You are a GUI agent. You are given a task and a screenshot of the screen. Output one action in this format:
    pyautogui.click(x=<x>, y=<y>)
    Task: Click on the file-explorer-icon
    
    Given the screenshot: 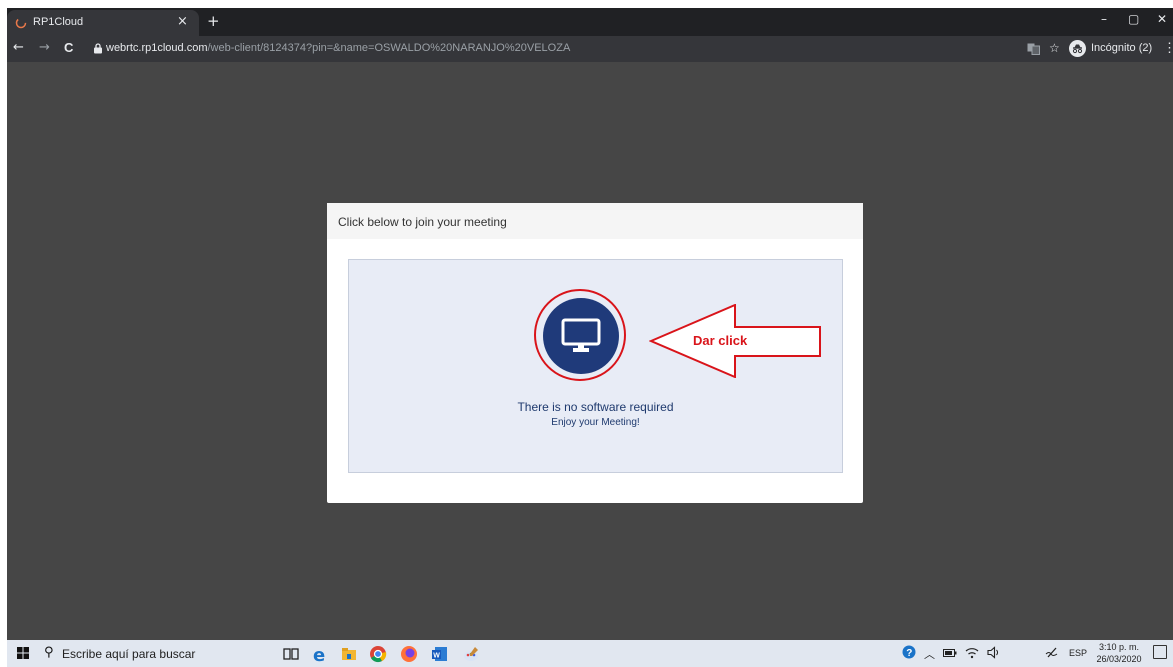 What is the action you would take?
    pyautogui.click(x=349, y=654)
    